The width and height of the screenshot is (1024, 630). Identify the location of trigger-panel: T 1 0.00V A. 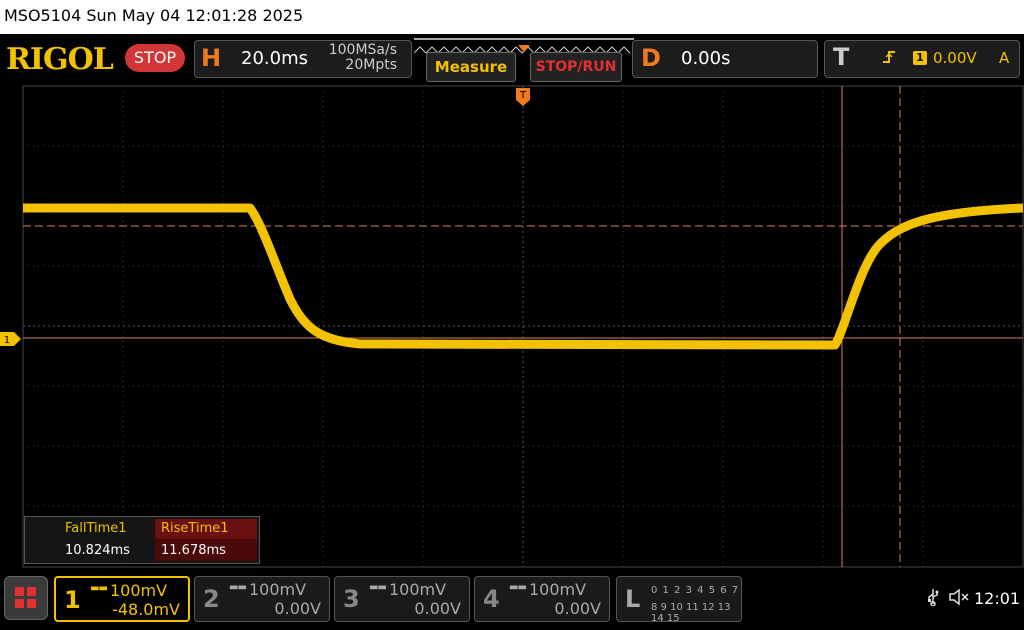
(922, 59).